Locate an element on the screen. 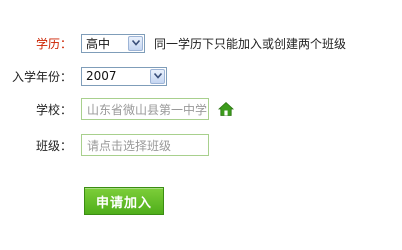  class-row: 班级： 请点击选择班级 is located at coordinates (104, 145).